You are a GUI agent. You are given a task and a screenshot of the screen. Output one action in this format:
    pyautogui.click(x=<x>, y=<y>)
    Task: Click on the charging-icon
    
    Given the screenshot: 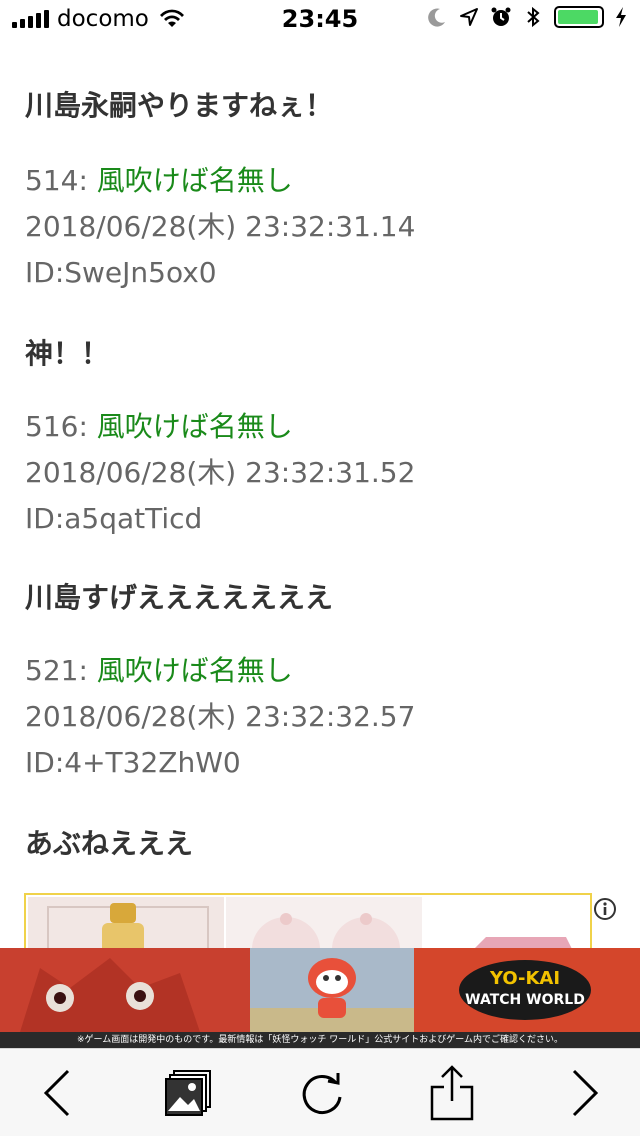 What is the action you would take?
    pyautogui.click(x=621, y=17)
    